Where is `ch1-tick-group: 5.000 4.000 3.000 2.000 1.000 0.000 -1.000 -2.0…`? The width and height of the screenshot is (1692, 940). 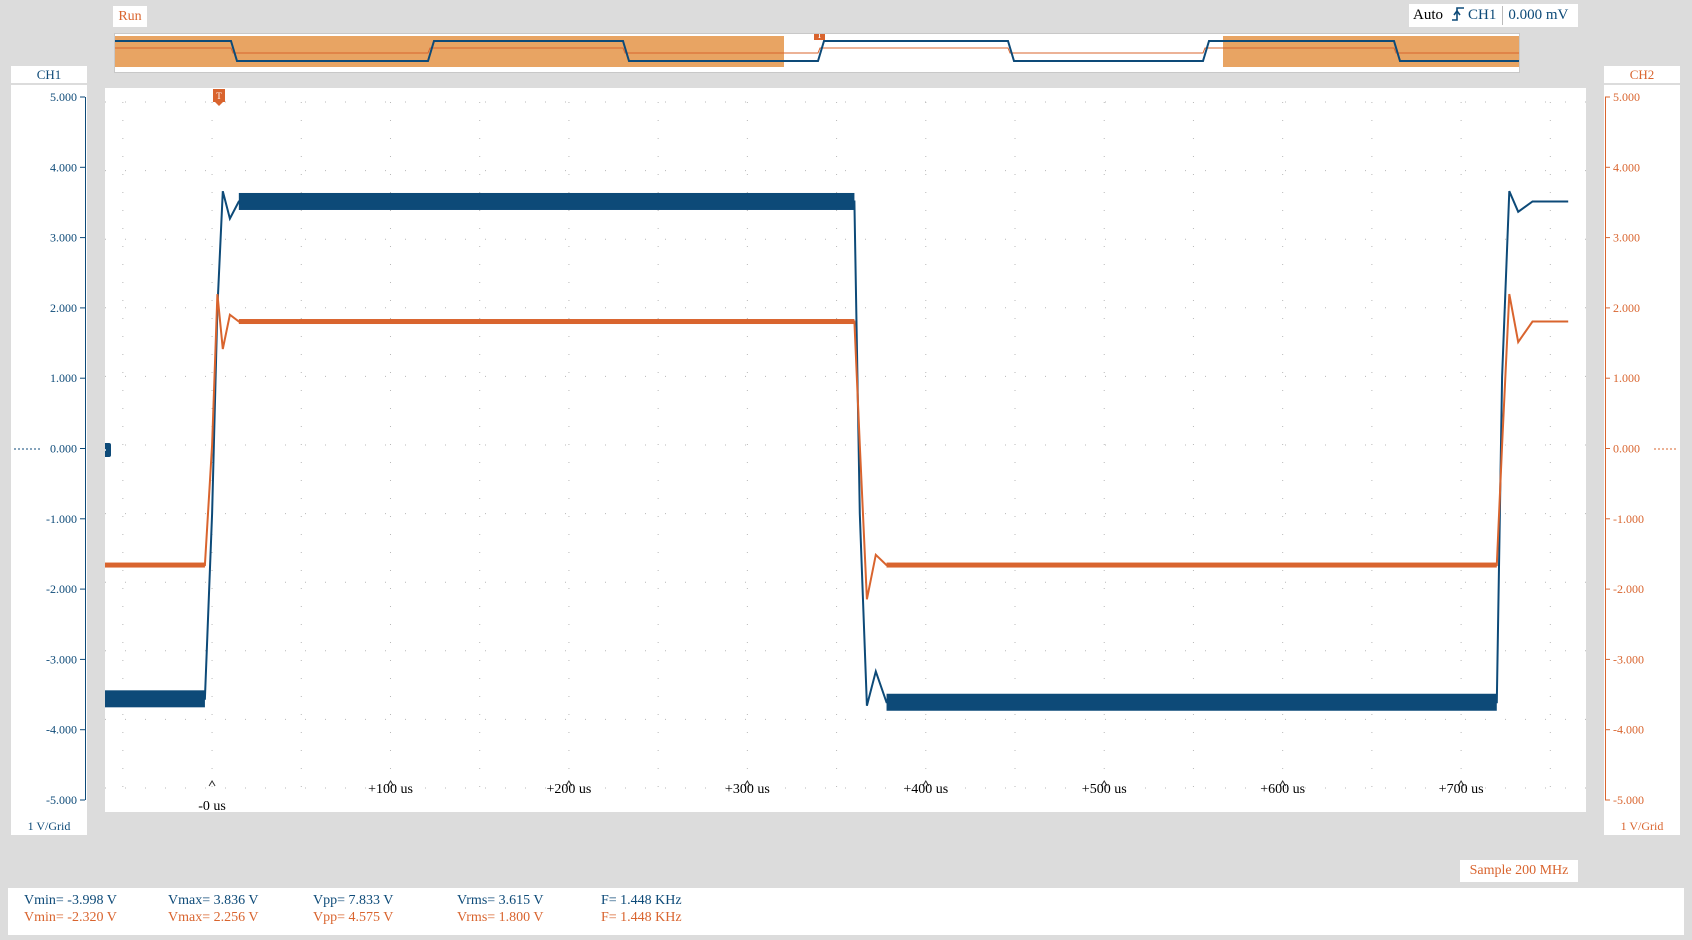 ch1-tick-group: 5.000 4.000 3.000 2.000 1.000 0.000 -1.000 -2.0… is located at coordinates (65, 448).